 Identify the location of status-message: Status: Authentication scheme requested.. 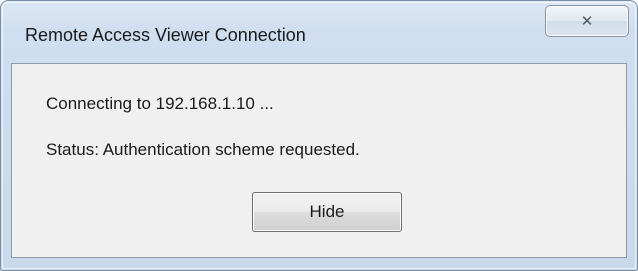
(203, 149).